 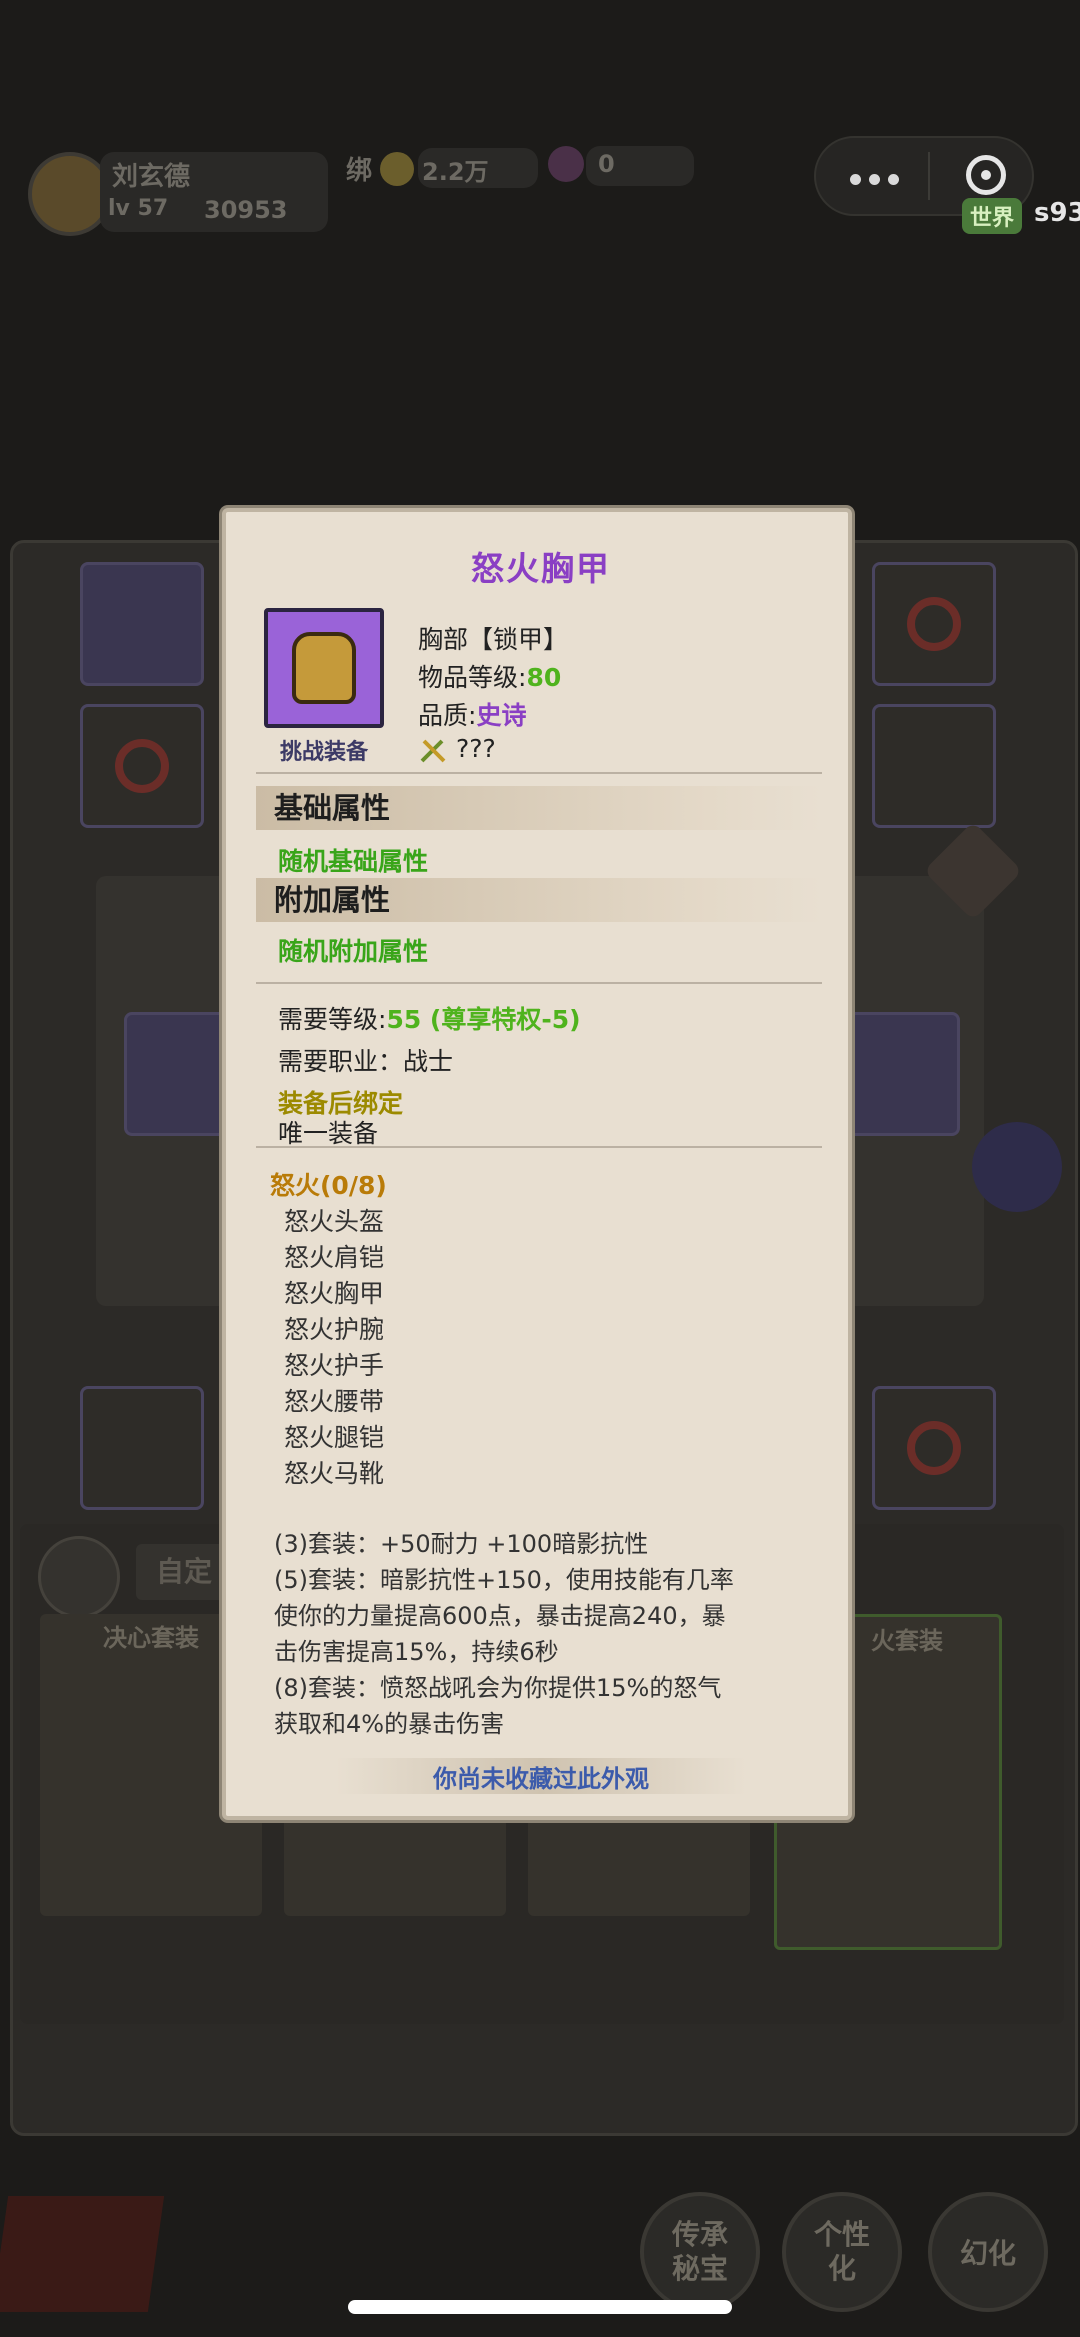 I want to click on slot-empty-right, so click(x=934, y=624).